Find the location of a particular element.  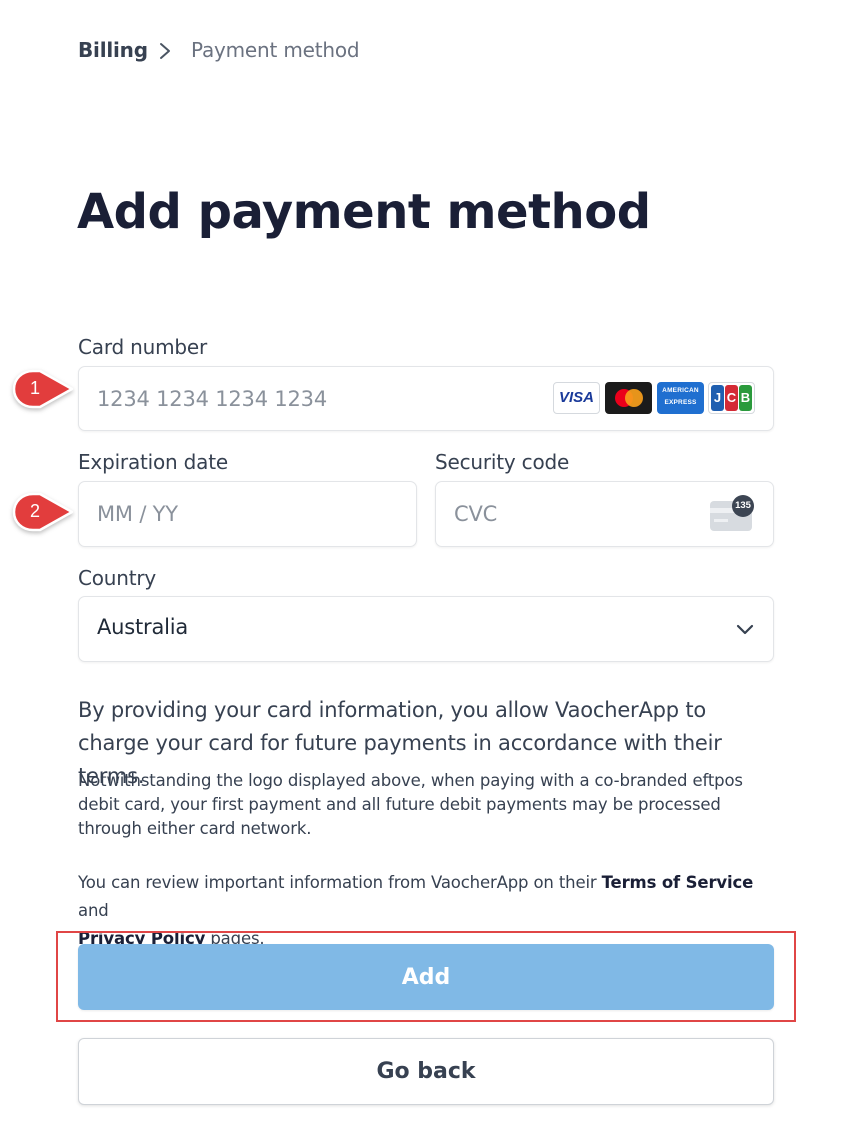

card-number-label: Card number is located at coordinates (143, 347).